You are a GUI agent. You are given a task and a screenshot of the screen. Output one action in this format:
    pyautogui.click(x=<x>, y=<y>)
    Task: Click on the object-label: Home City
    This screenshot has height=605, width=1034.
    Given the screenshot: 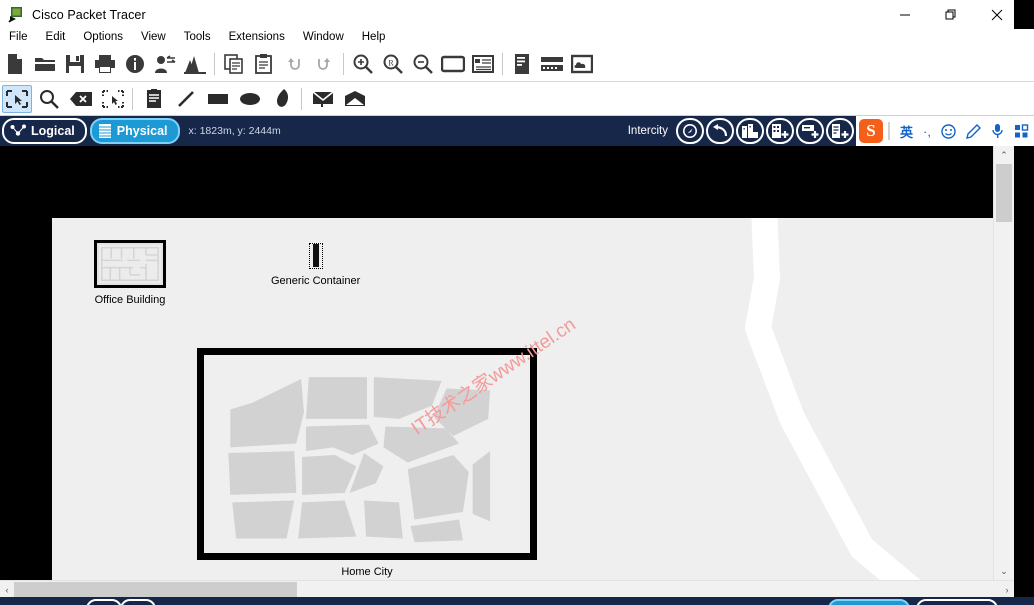 What is the action you would take?
    pyautogui.click(x=367, y=572)
    